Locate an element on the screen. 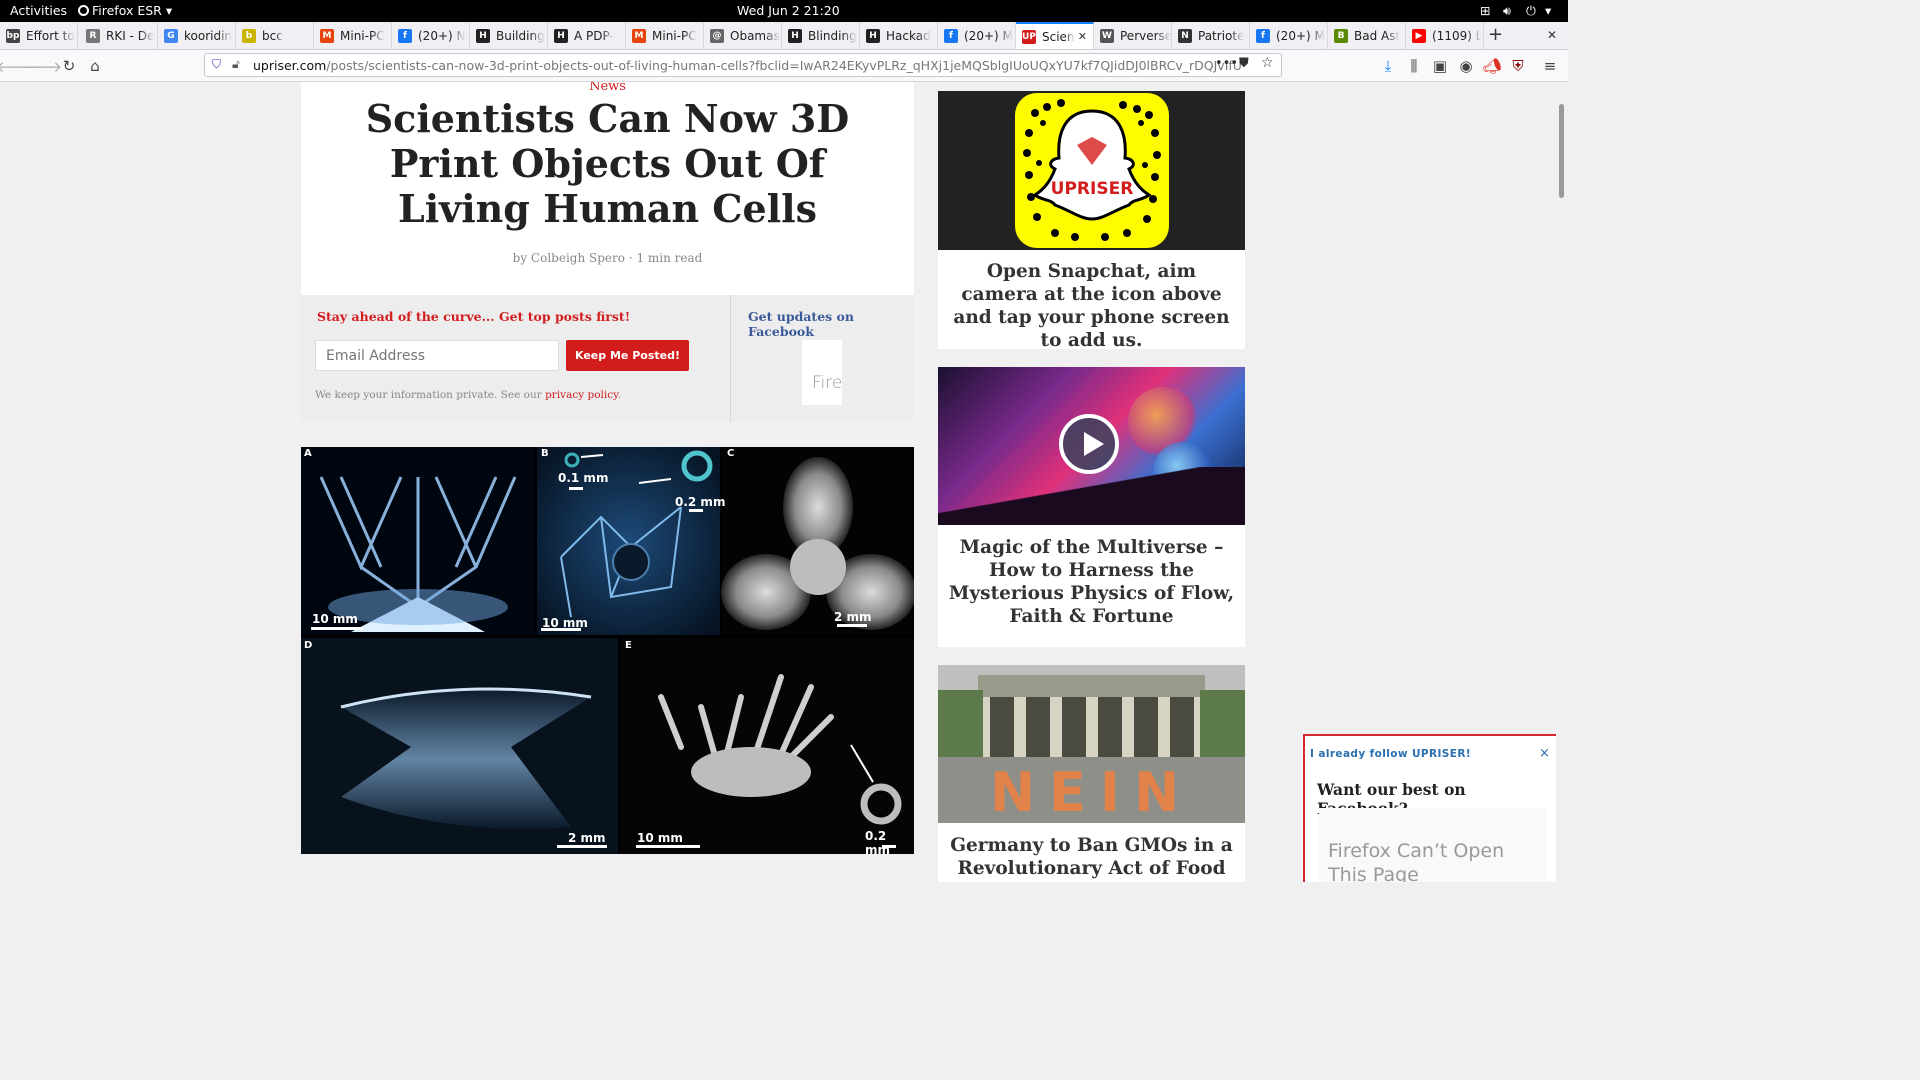 The width and height of the screenshot is (1920, 1080). scale-label-d: 2 mm is located at coordinates (587, 838).